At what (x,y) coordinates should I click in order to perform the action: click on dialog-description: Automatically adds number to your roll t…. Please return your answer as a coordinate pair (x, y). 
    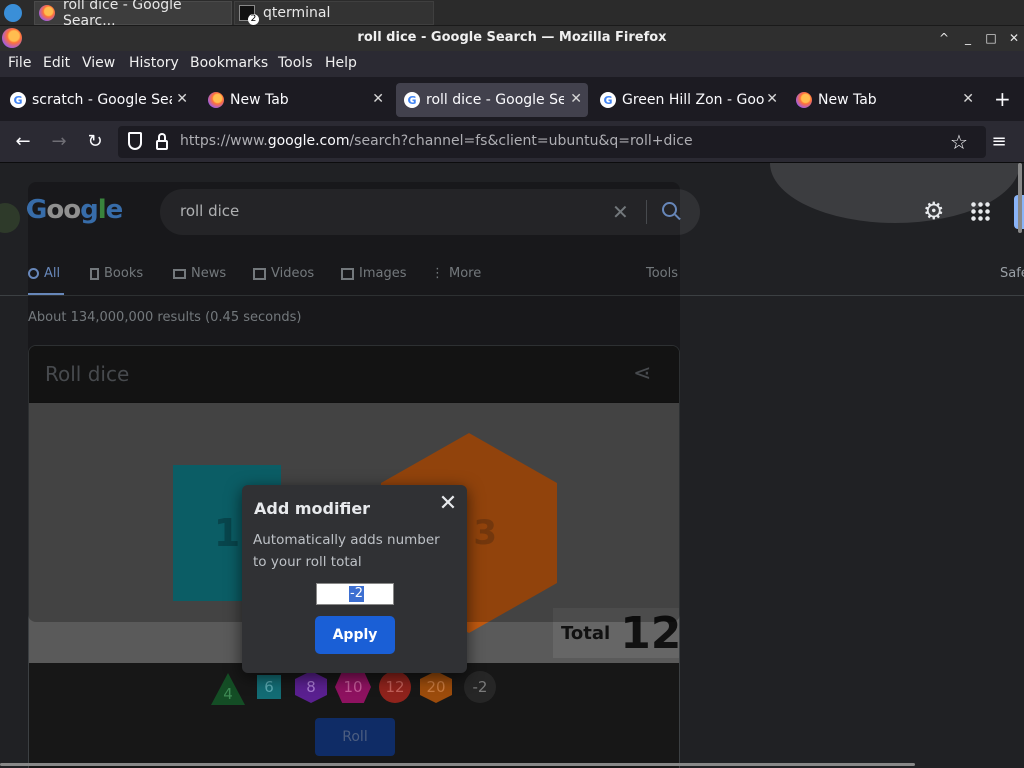
    Looking at the image, I should click on (346, 551).